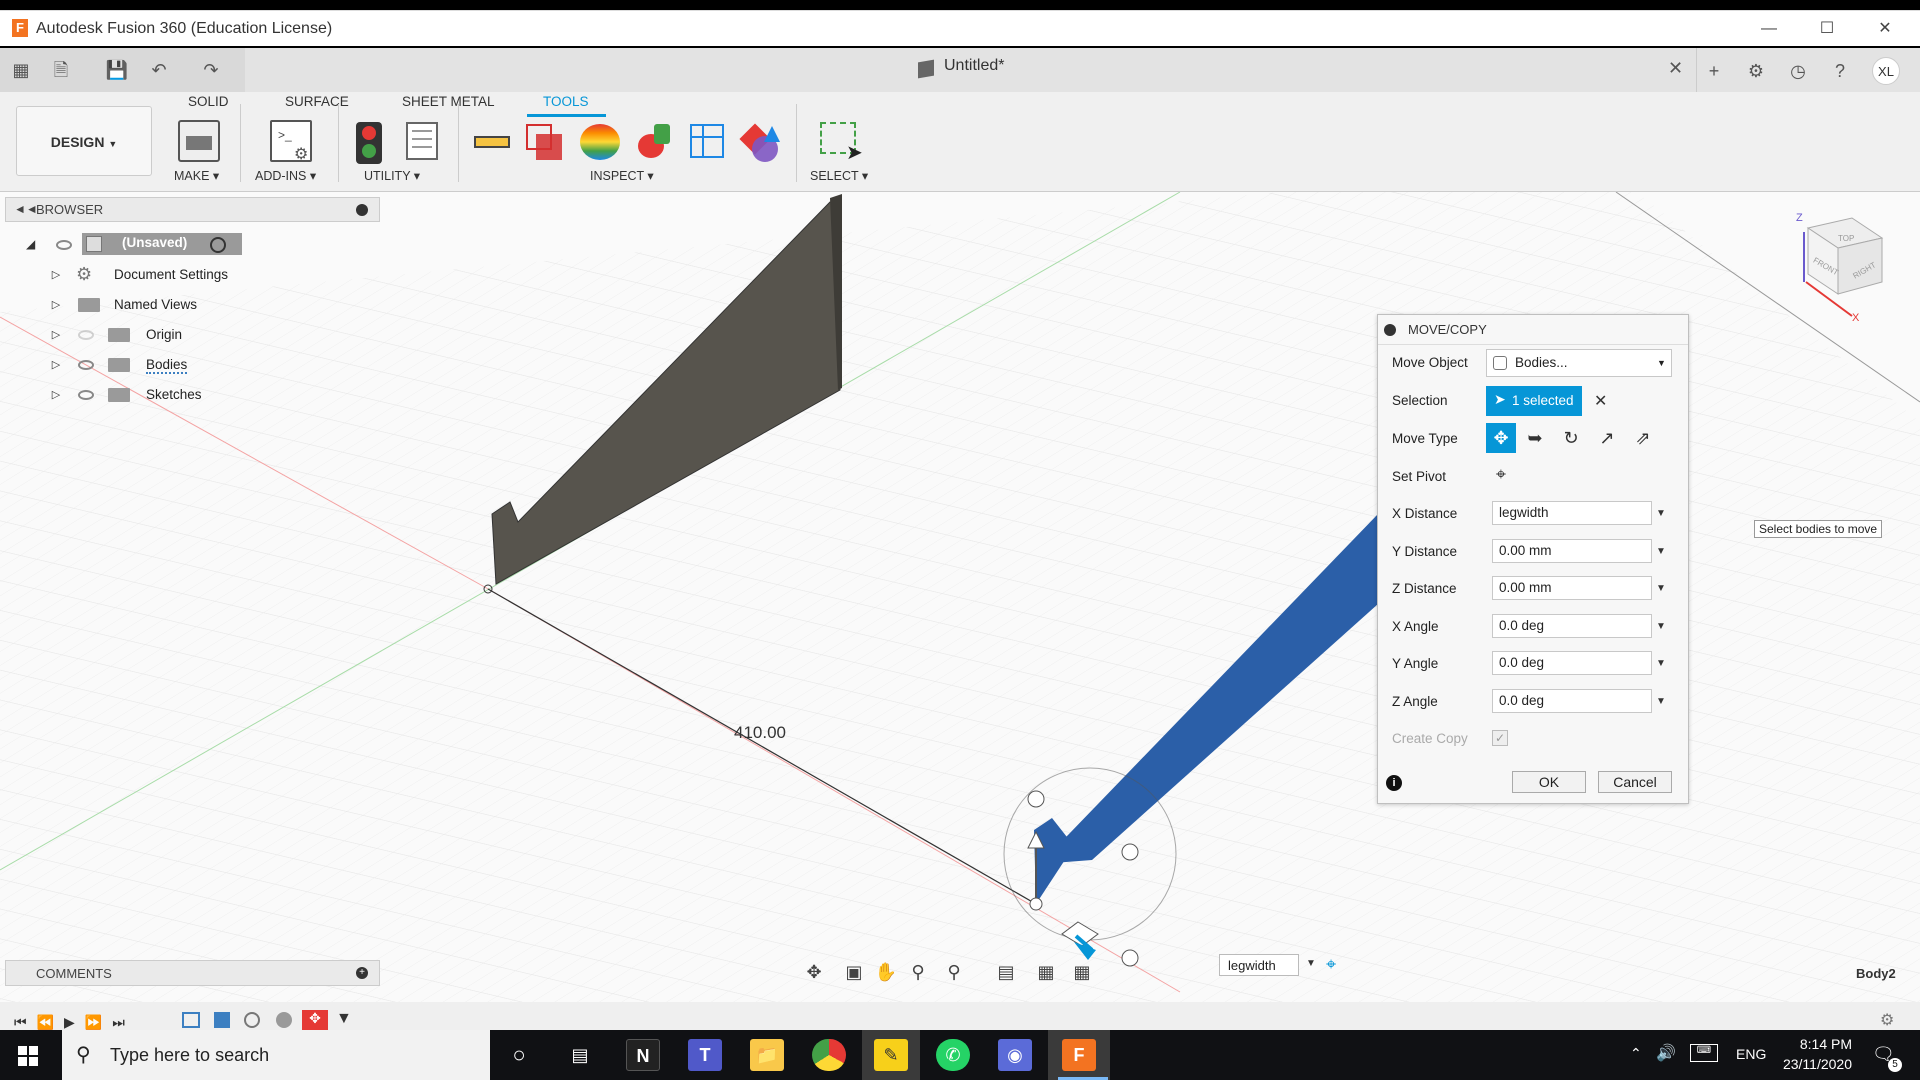 The image size is (1920, 1080). What do you see at coordinates (1079, 1055) in the screenshot?
I see `fusion360-app-icon: F` at bounding box center [1079, 1055].